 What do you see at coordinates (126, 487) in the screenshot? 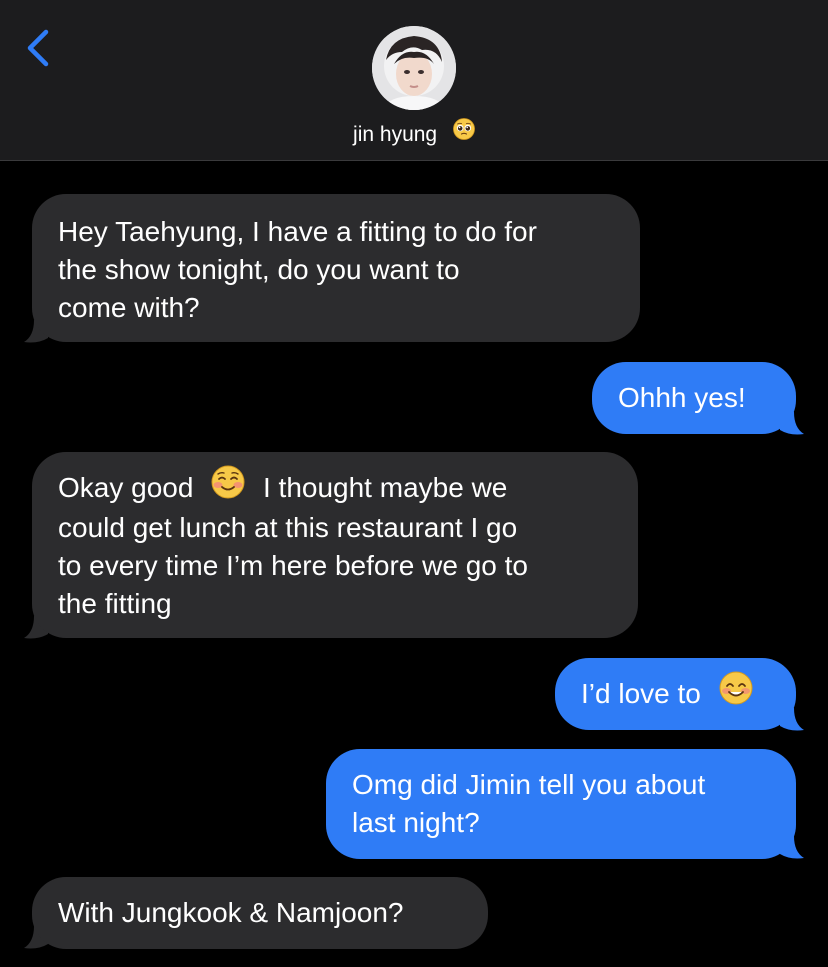
I see `message-text: Okay good` at bounding box center [126, 487].